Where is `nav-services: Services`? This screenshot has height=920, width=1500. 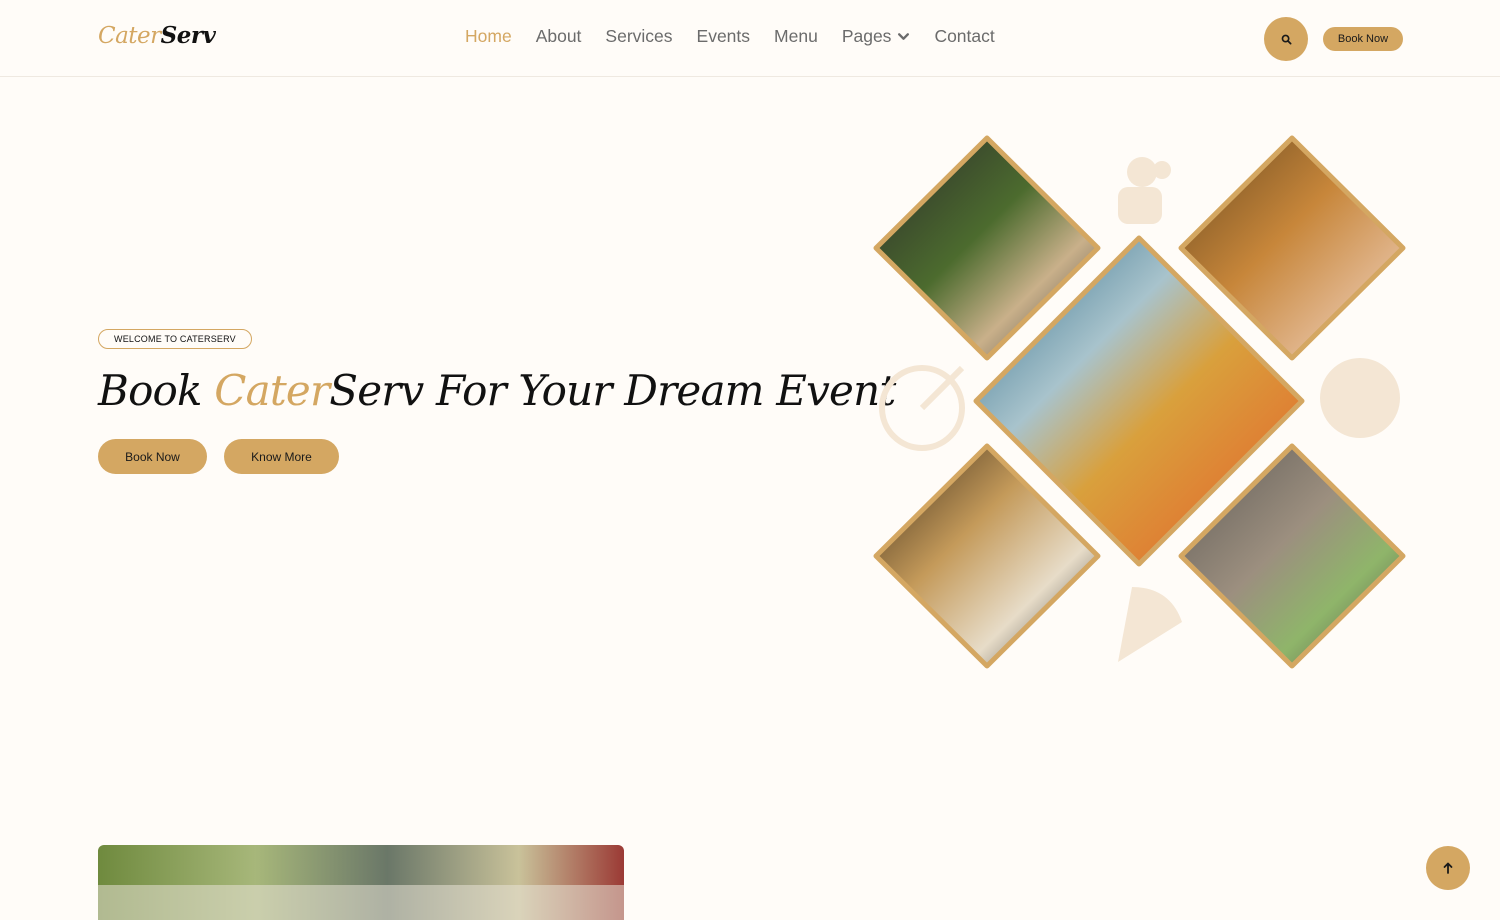
nav-services: Services is located at coordinates (638, 36).